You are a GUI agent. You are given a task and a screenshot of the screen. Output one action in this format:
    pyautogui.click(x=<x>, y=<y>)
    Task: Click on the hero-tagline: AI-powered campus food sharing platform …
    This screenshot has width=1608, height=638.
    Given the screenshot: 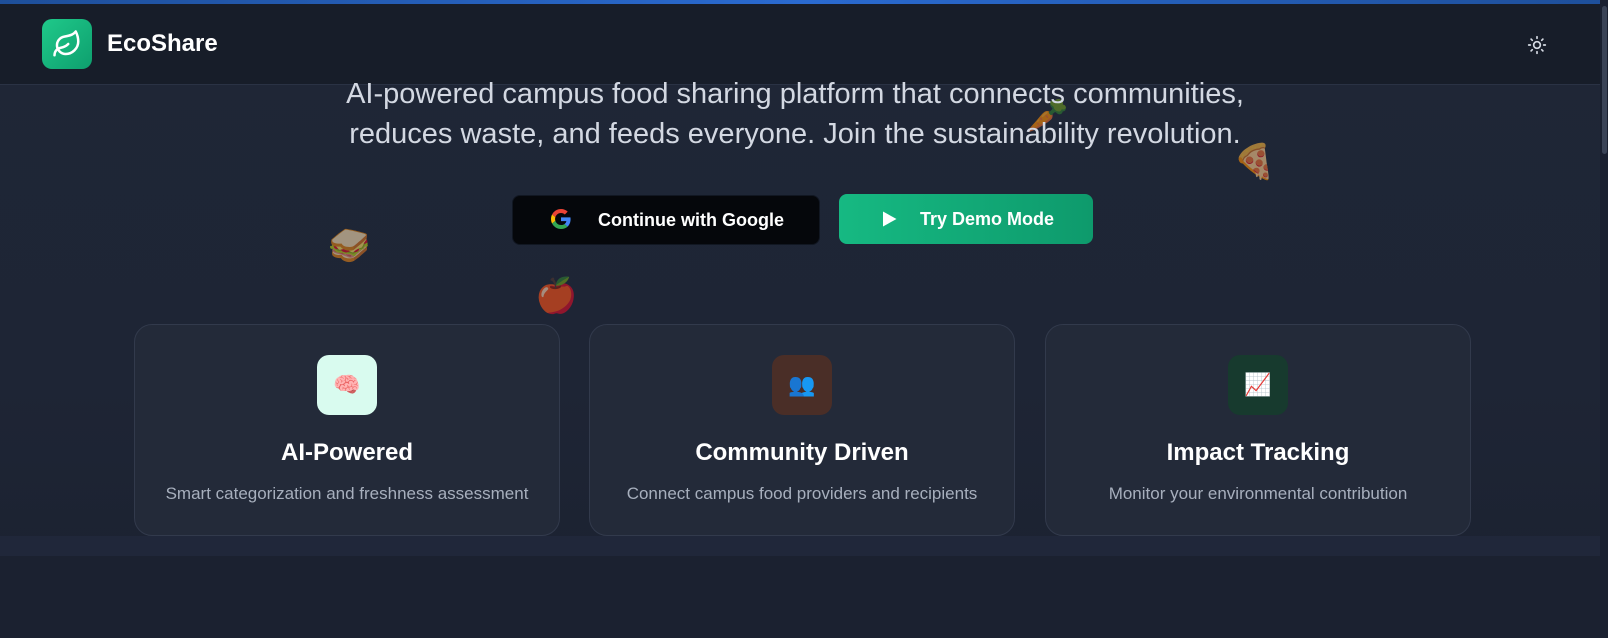 What is the action you would take?
    pyautogui.click(x=795, y=114)
    